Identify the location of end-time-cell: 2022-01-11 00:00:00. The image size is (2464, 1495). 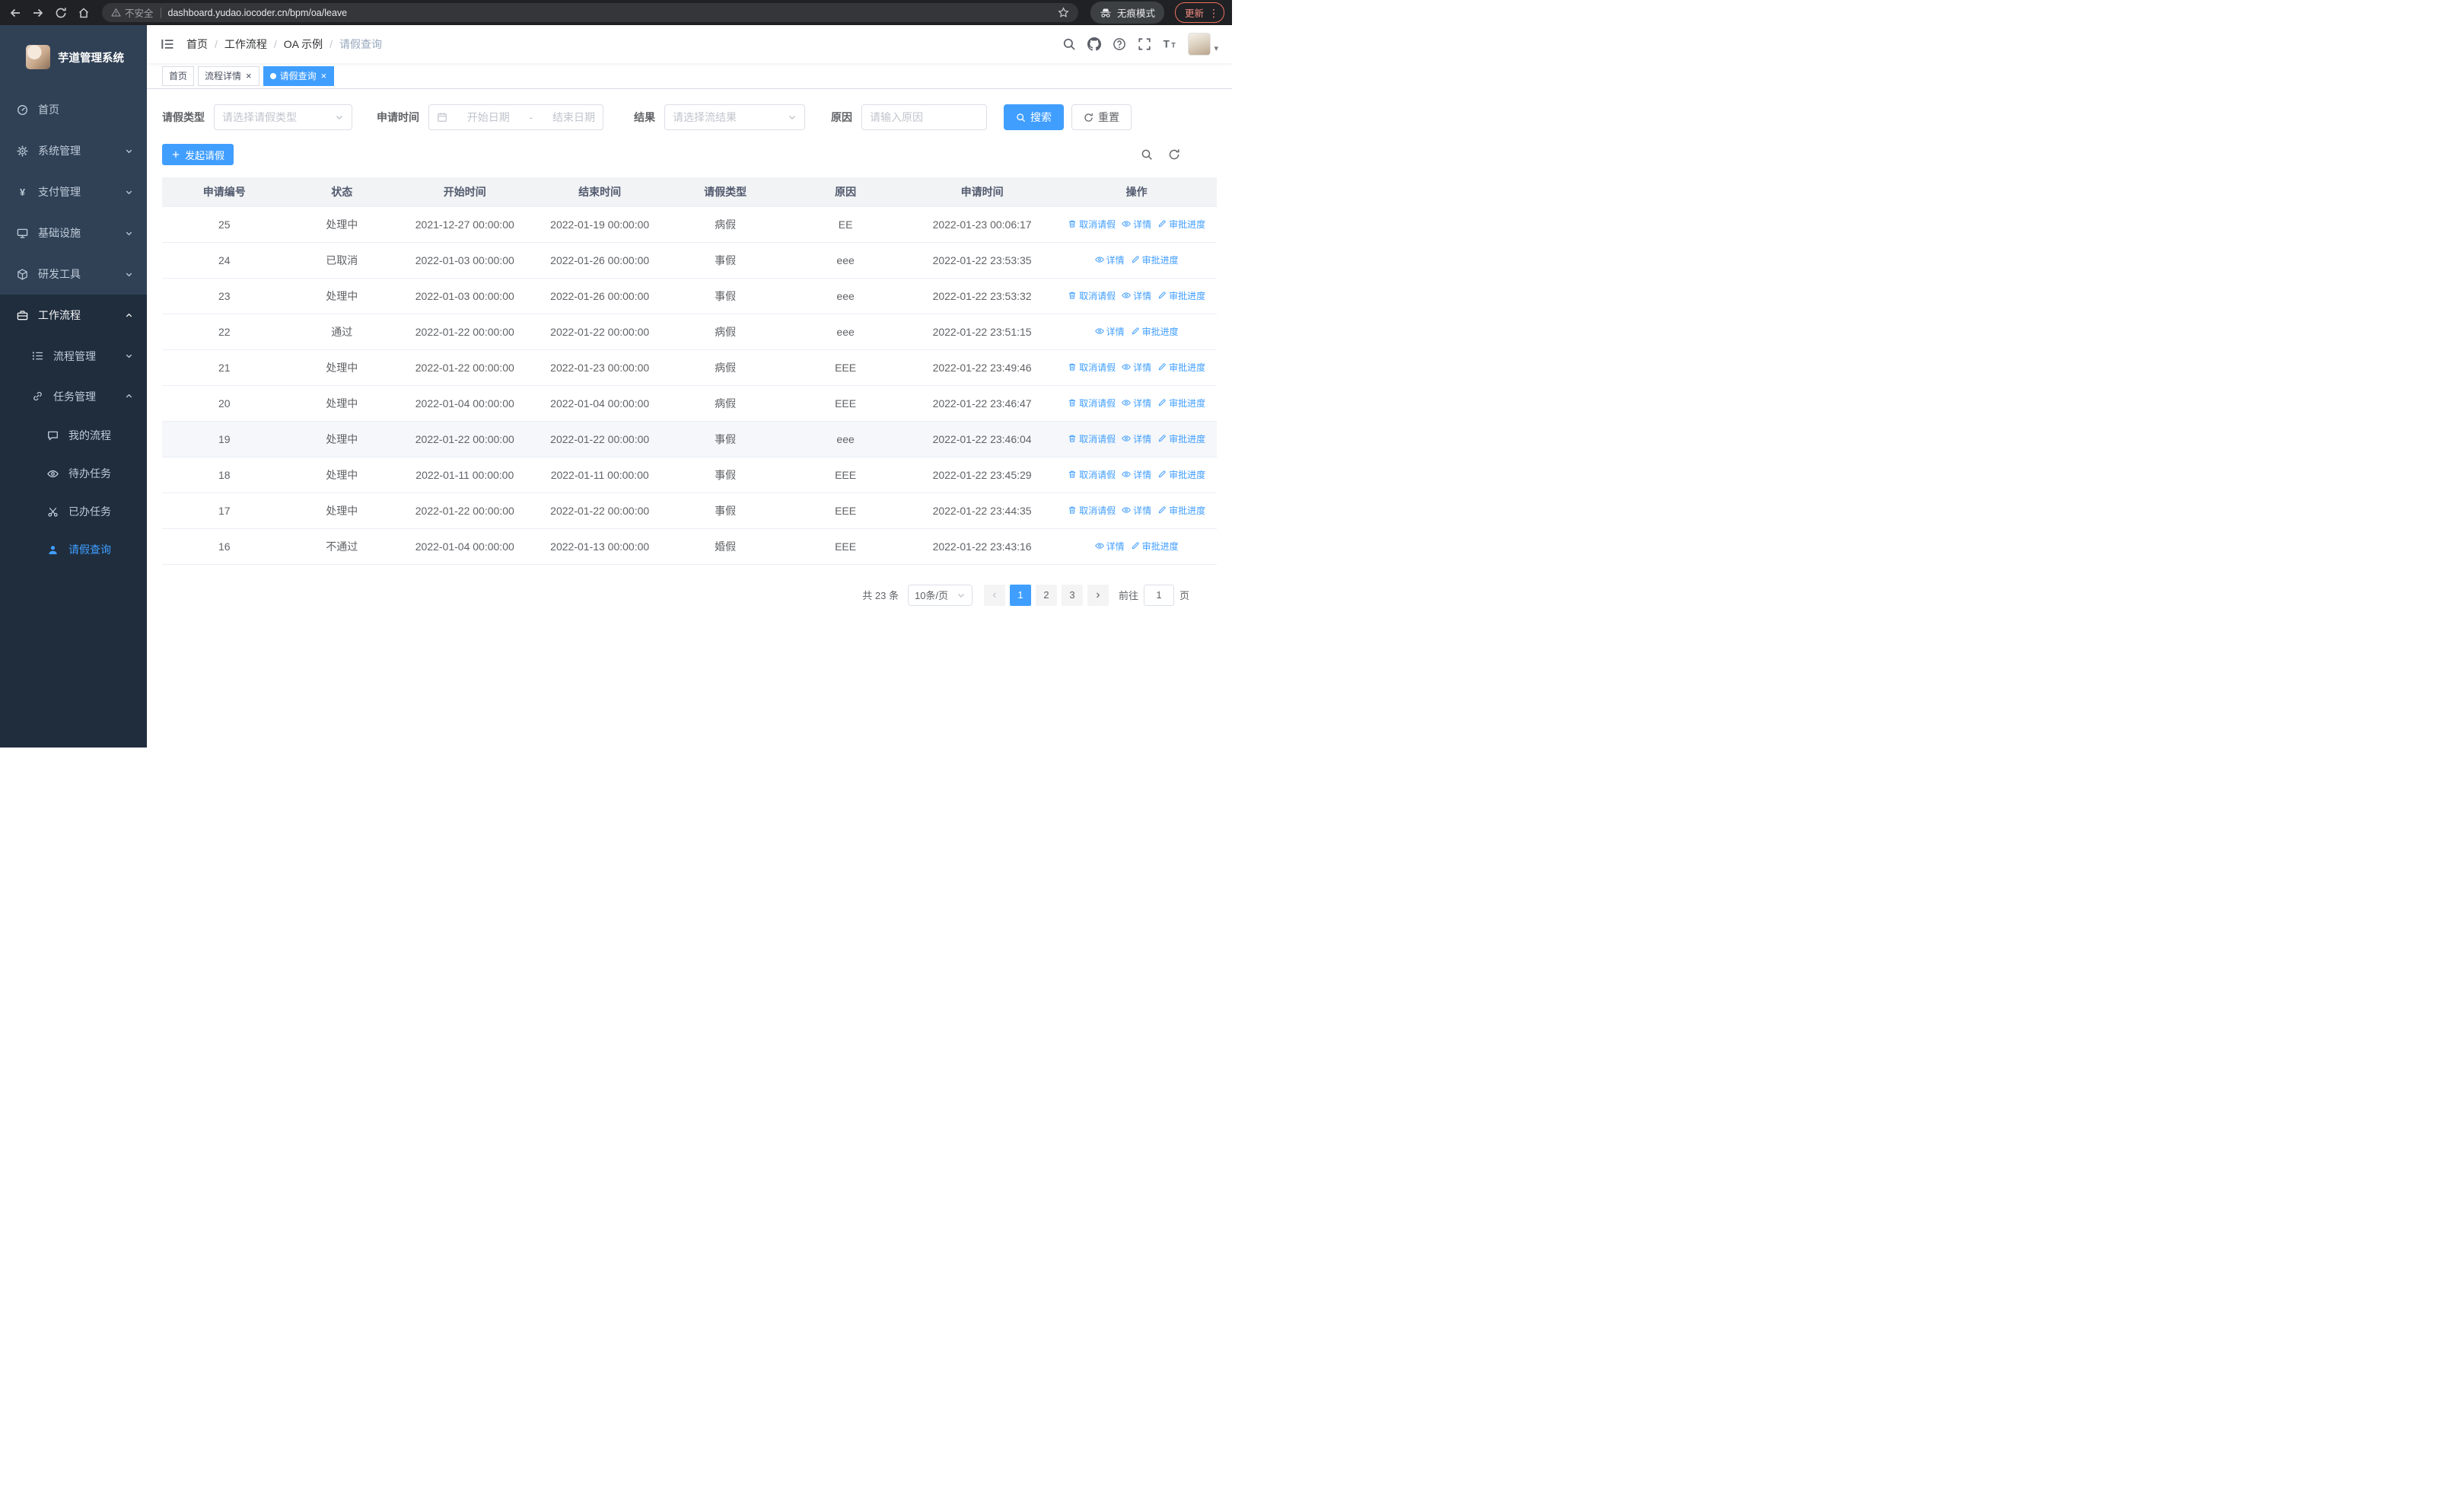
(599, 475).